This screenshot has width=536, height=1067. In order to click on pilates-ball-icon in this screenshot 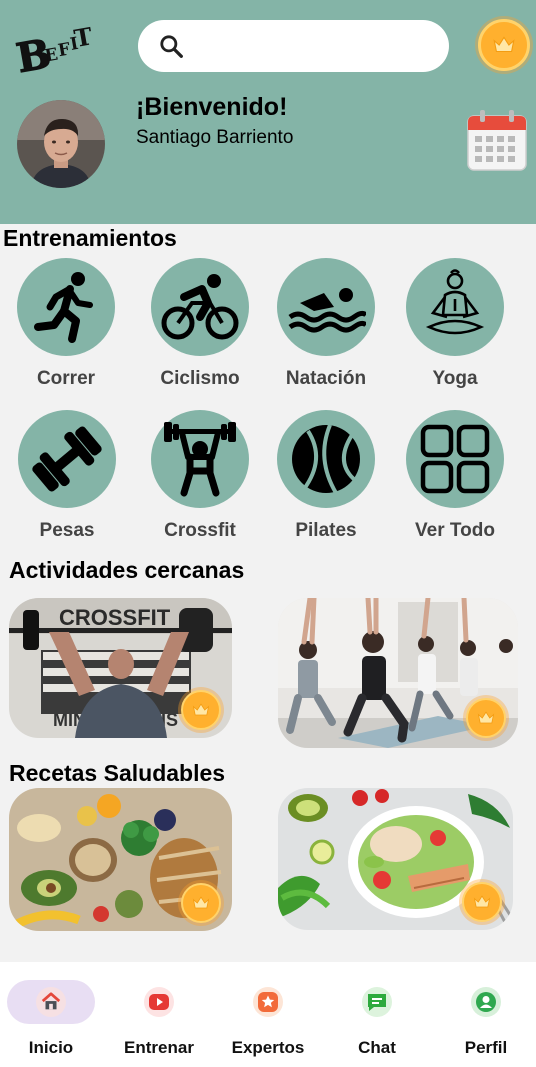, I will do `click(326, 459)`.